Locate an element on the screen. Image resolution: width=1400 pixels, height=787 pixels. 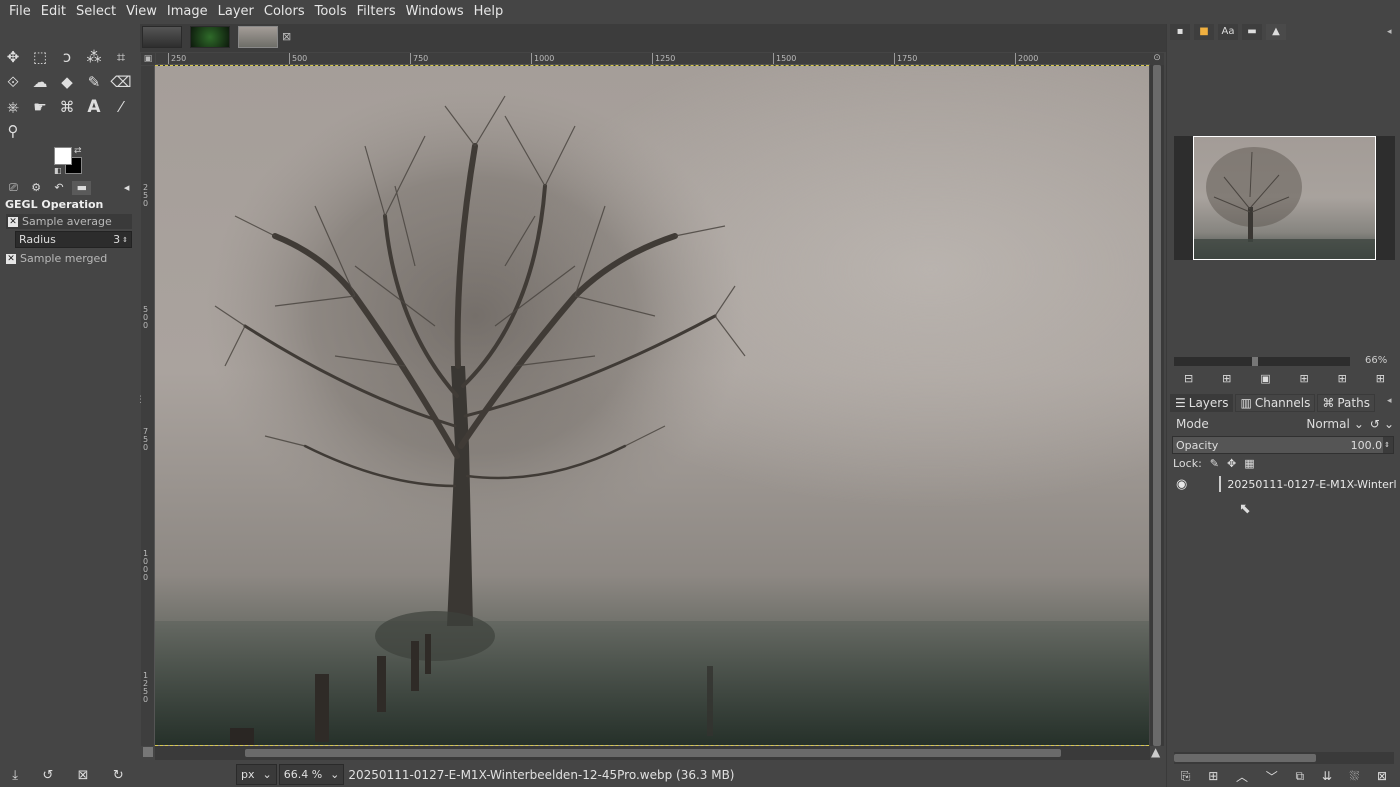
eye-icon: ◉ is located at coordinates (1181, 484).